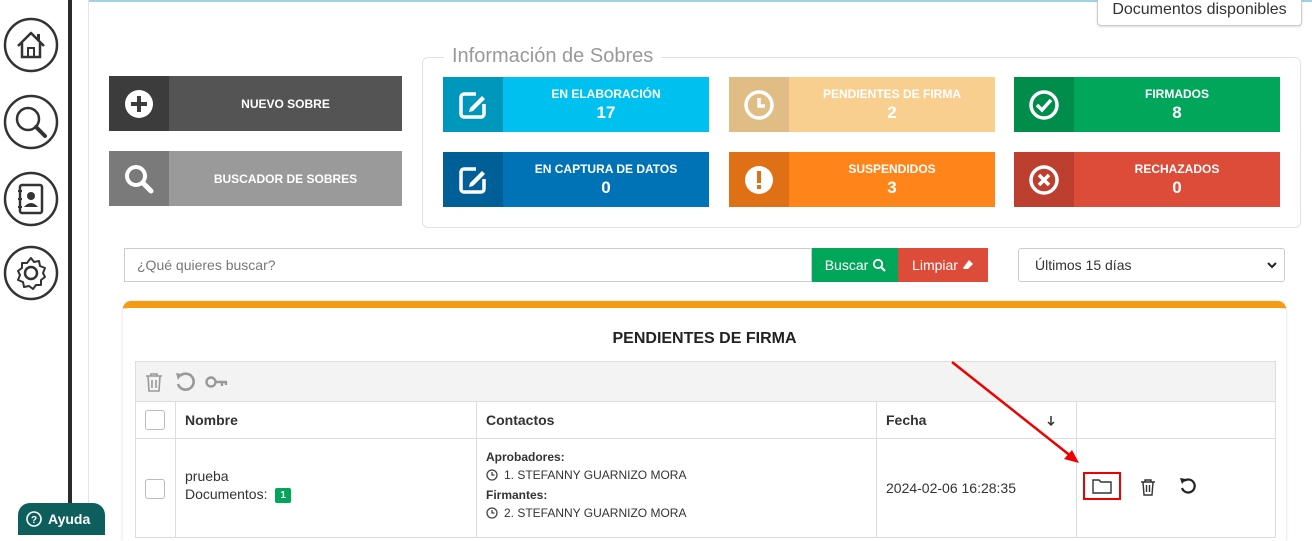 Image resolution: width=1312 pixels, height=541 pixels. What do you see at coordinates (1177, 93) in the screenshot?
I see `tile-title: FIRMADOS` at bounding box center [1177, 93].